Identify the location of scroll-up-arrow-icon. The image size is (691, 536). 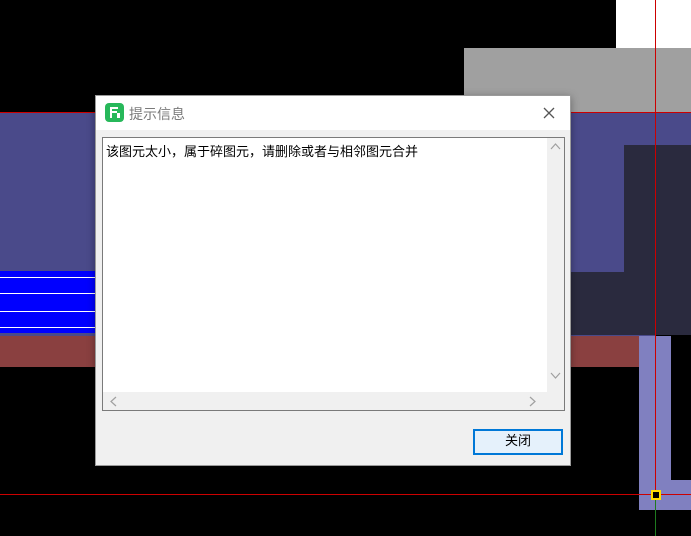
(555, 146).